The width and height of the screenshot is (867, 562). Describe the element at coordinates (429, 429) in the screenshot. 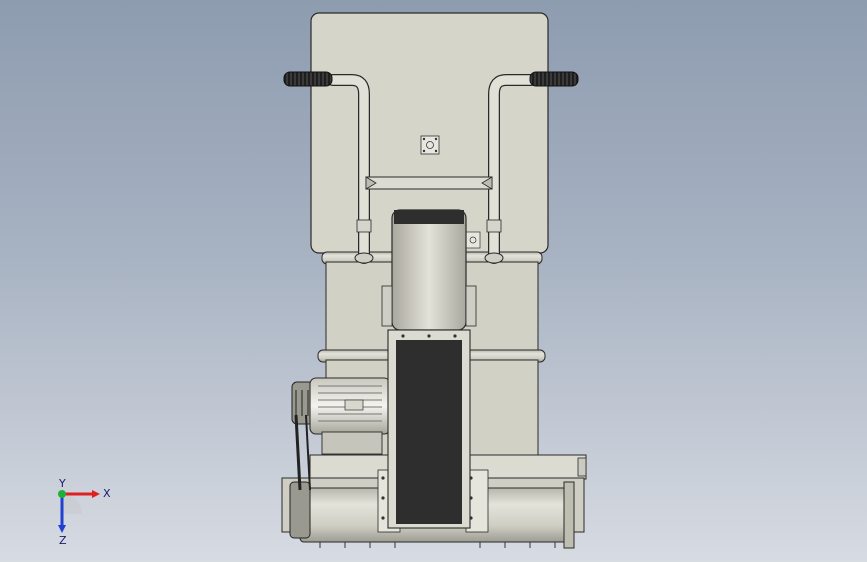

I see `discharge-chute` at that location.